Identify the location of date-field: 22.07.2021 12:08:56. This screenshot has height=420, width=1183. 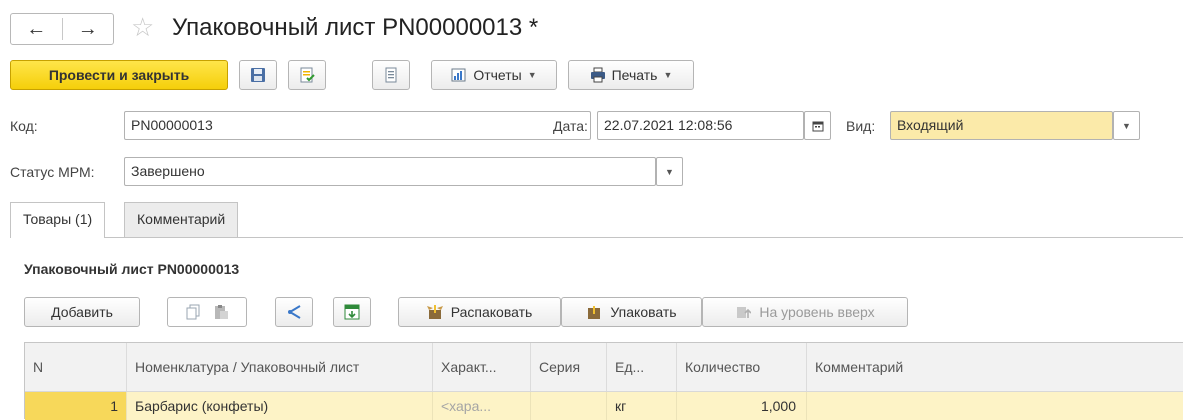
(700, 125).